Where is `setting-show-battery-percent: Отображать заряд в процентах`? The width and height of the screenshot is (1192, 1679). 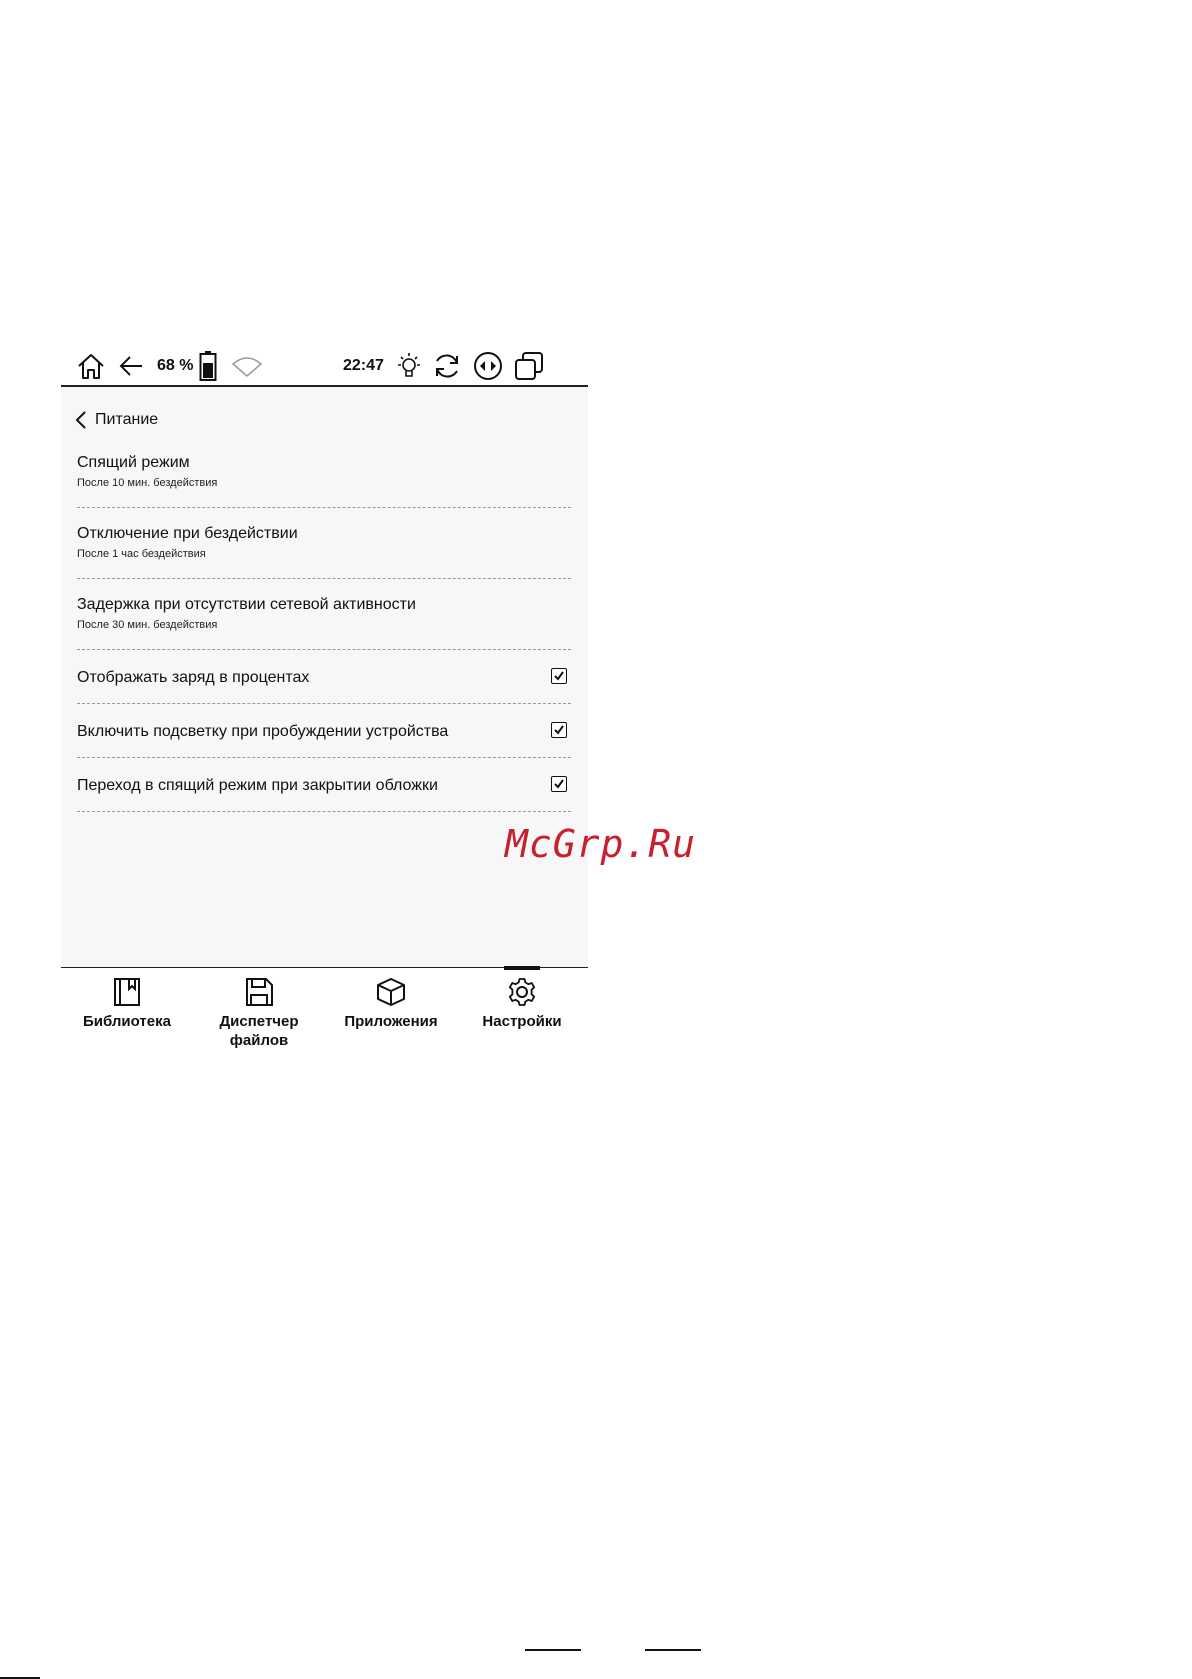 setting-show-battery-percent: Отображать заряд в процентах is located at coordinates (324, 677).